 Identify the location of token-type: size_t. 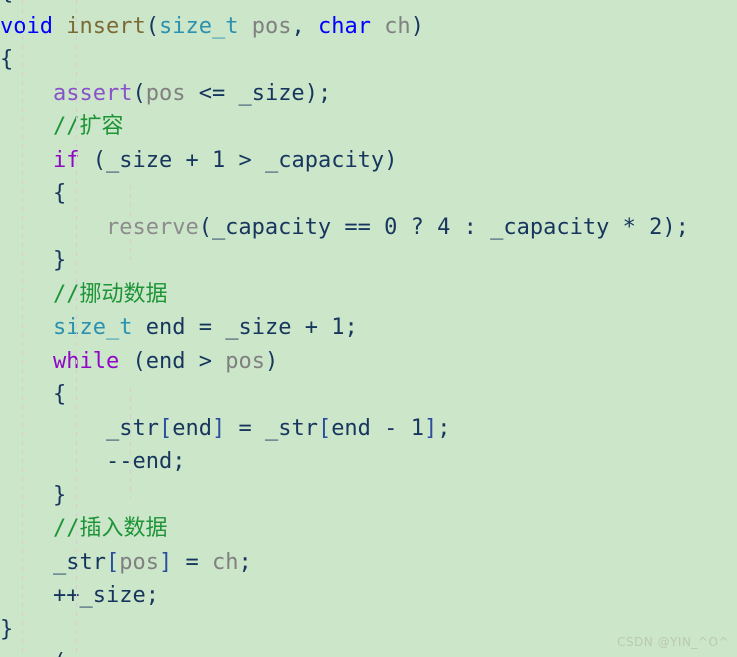
(92, 327).